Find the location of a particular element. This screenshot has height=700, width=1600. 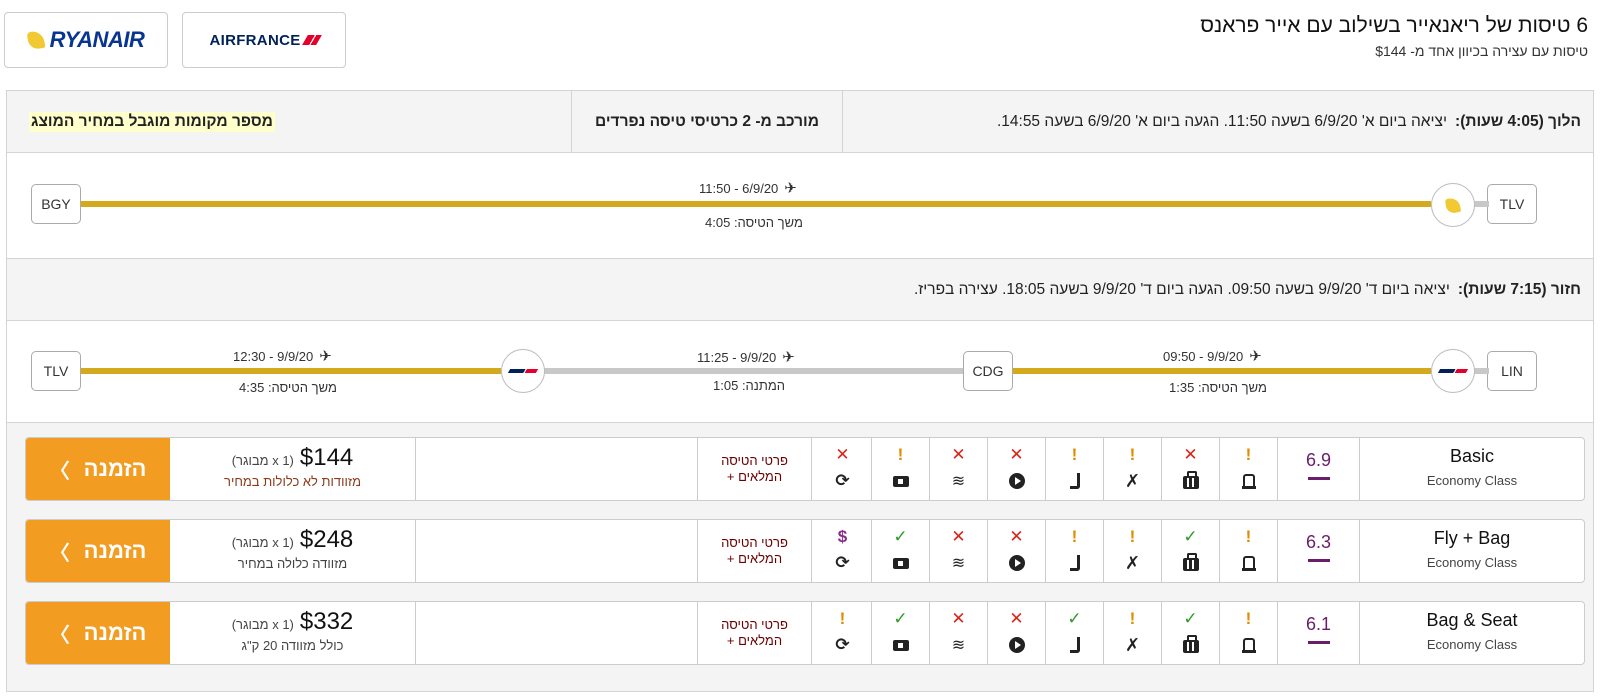

seats-note-cell: מספר מקומות מוגבל במחיר המוצג is located at coordinates (152, 122).